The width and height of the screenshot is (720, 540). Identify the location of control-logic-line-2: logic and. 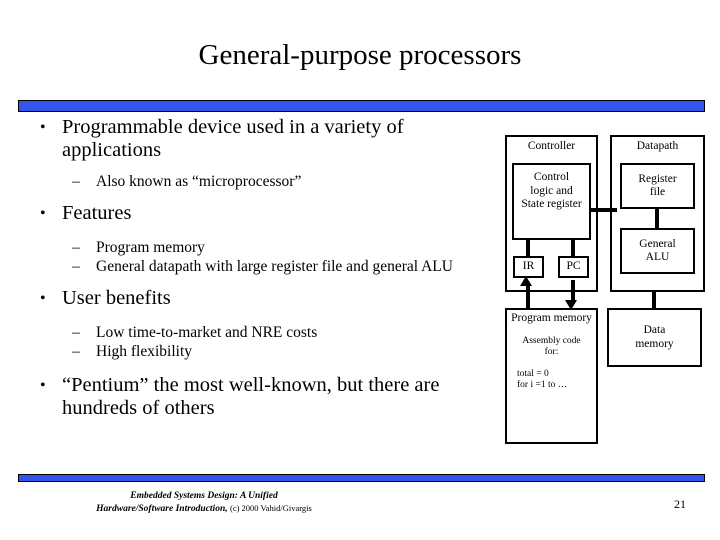
(551, 190).